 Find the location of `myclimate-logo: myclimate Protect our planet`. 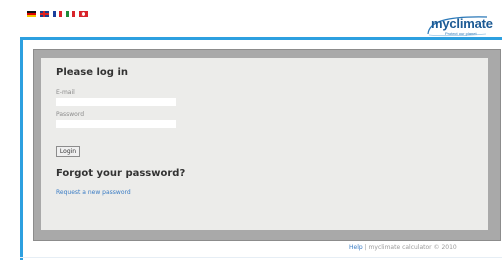

myclimate-logo: myclimate Protect our planet is located at coordinates (459, 26).